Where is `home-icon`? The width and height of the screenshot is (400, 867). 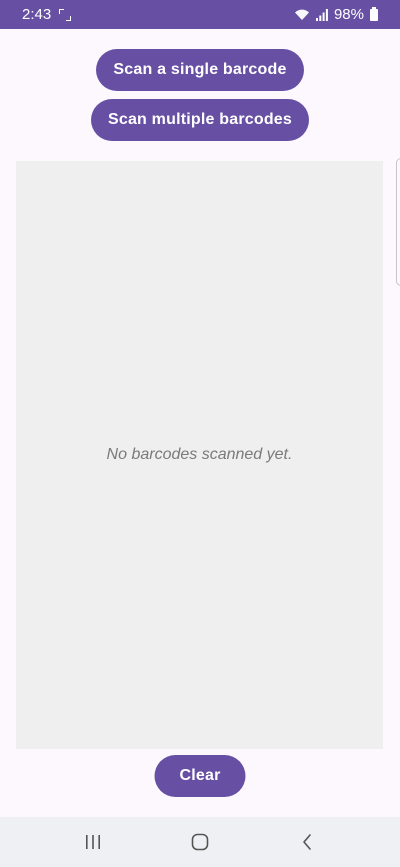
home-icon is located at coordinates (200, 842).